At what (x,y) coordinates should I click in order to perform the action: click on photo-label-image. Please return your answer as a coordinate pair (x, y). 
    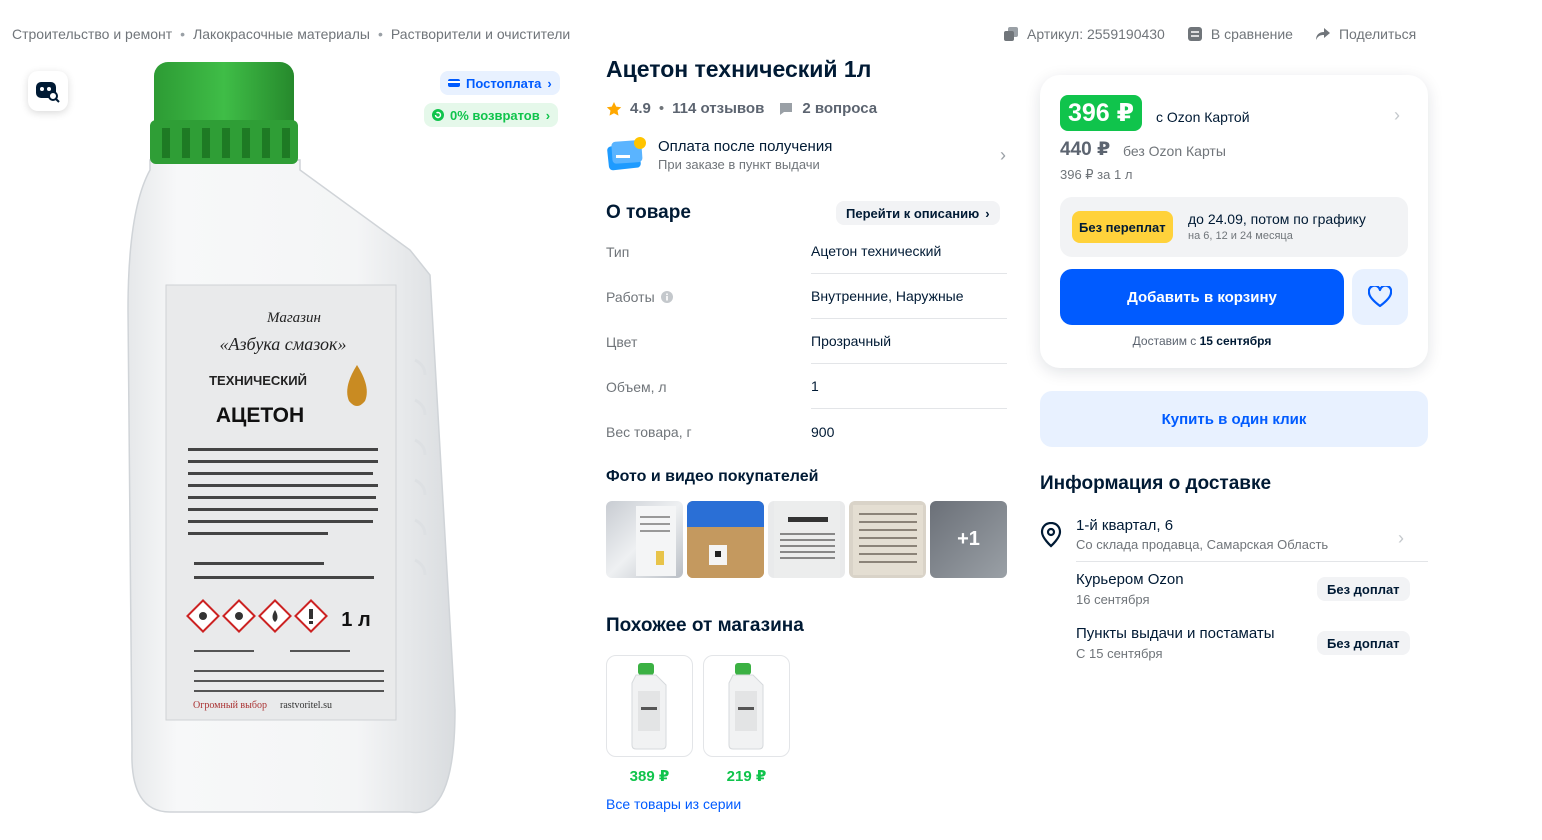
    Looking at the image, I should click on (807, 539).